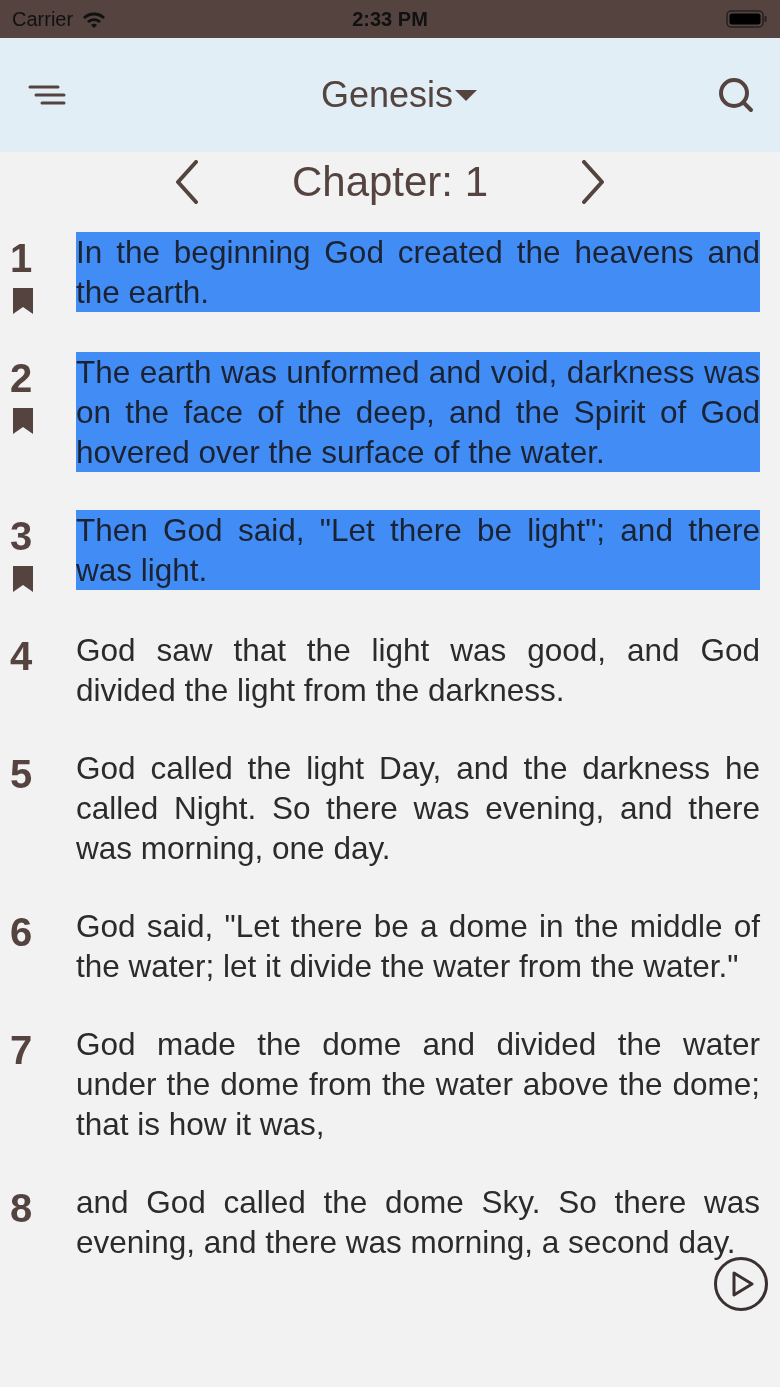  What do you see at coordinates (418, 412) in the screenshot?
I see `verse-text: The earth was unformed and void, darkness was on the face of the deep, and the Spirit of God hovered over the surface of the water.` at bounding box center [418, 412].